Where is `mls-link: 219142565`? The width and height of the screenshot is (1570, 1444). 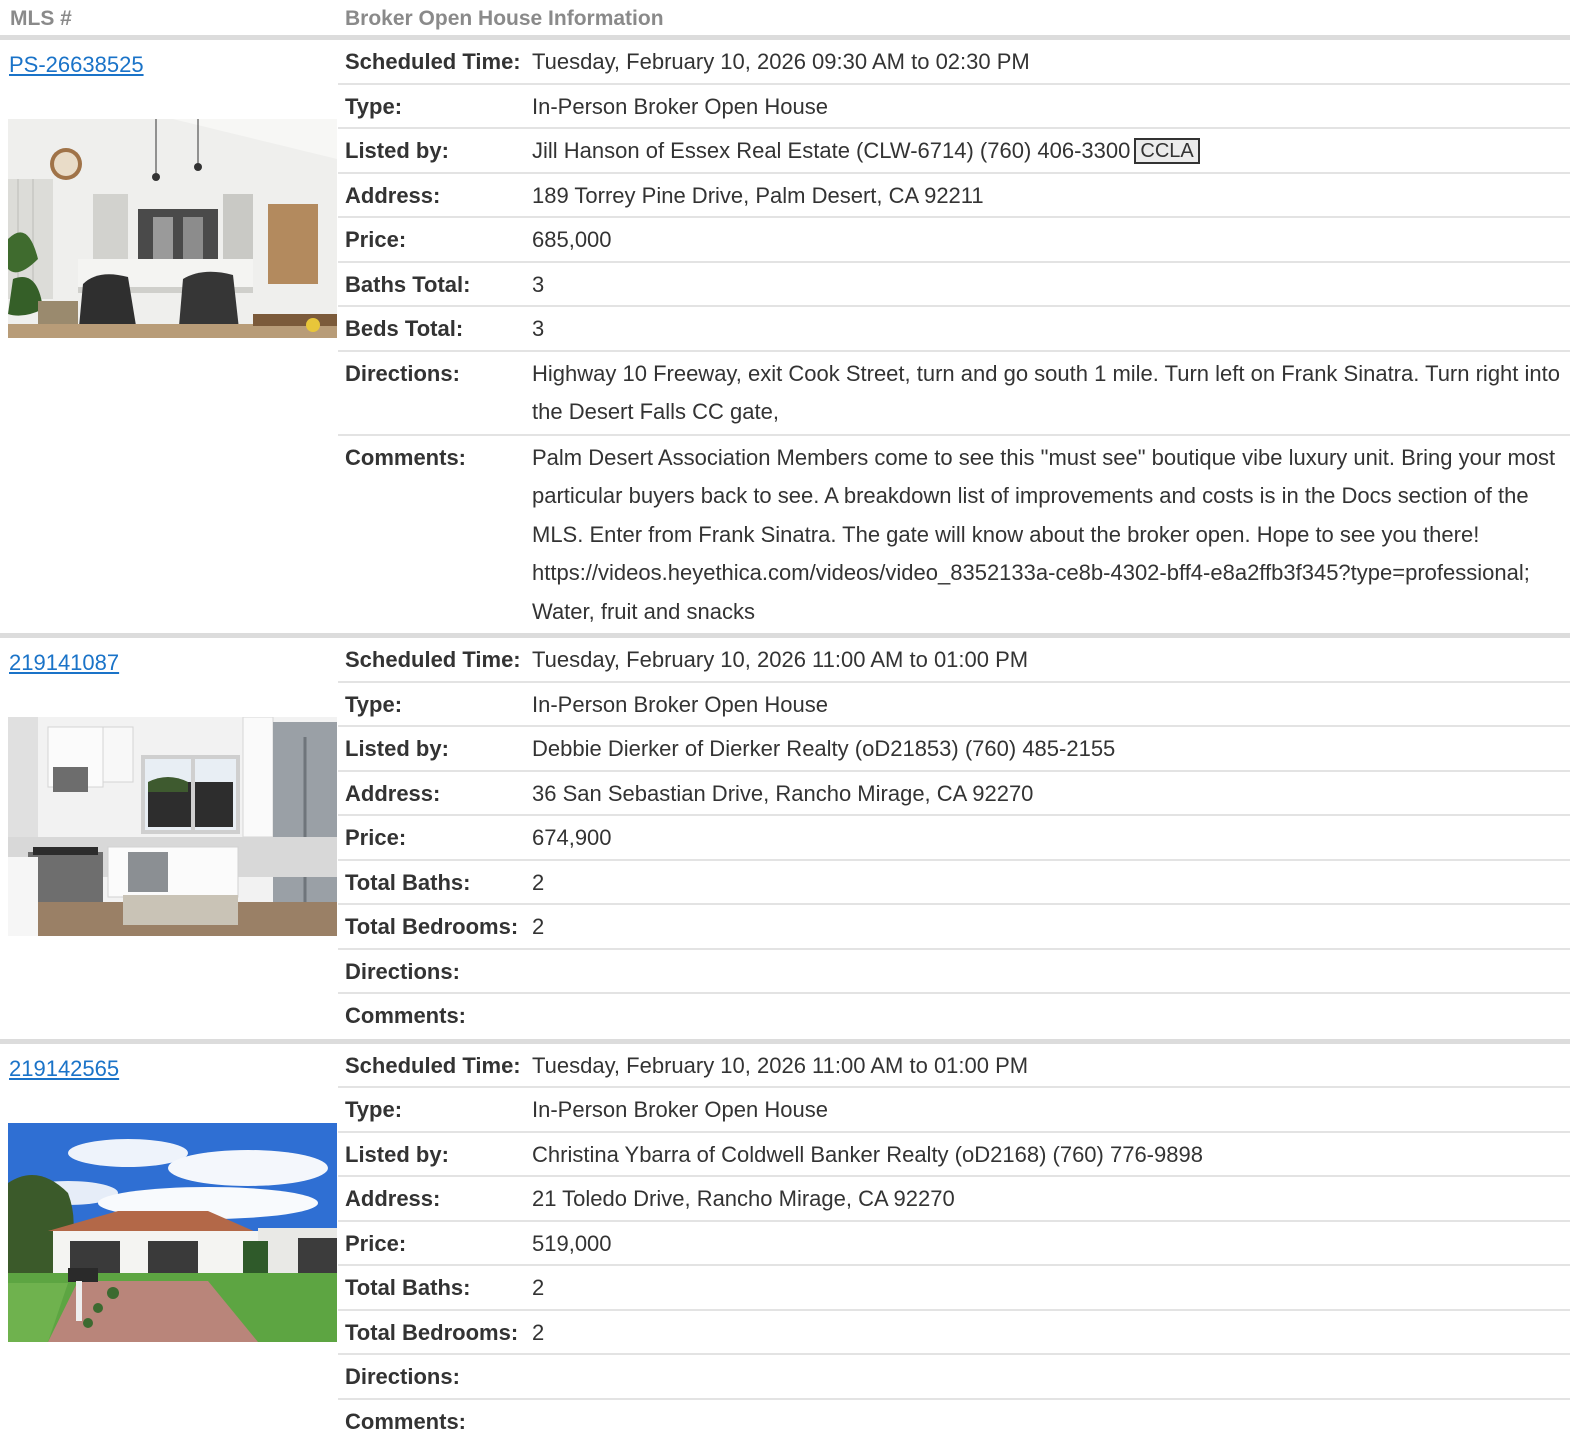
mls-link: 219142565 is located at coordinates (64, 1069).